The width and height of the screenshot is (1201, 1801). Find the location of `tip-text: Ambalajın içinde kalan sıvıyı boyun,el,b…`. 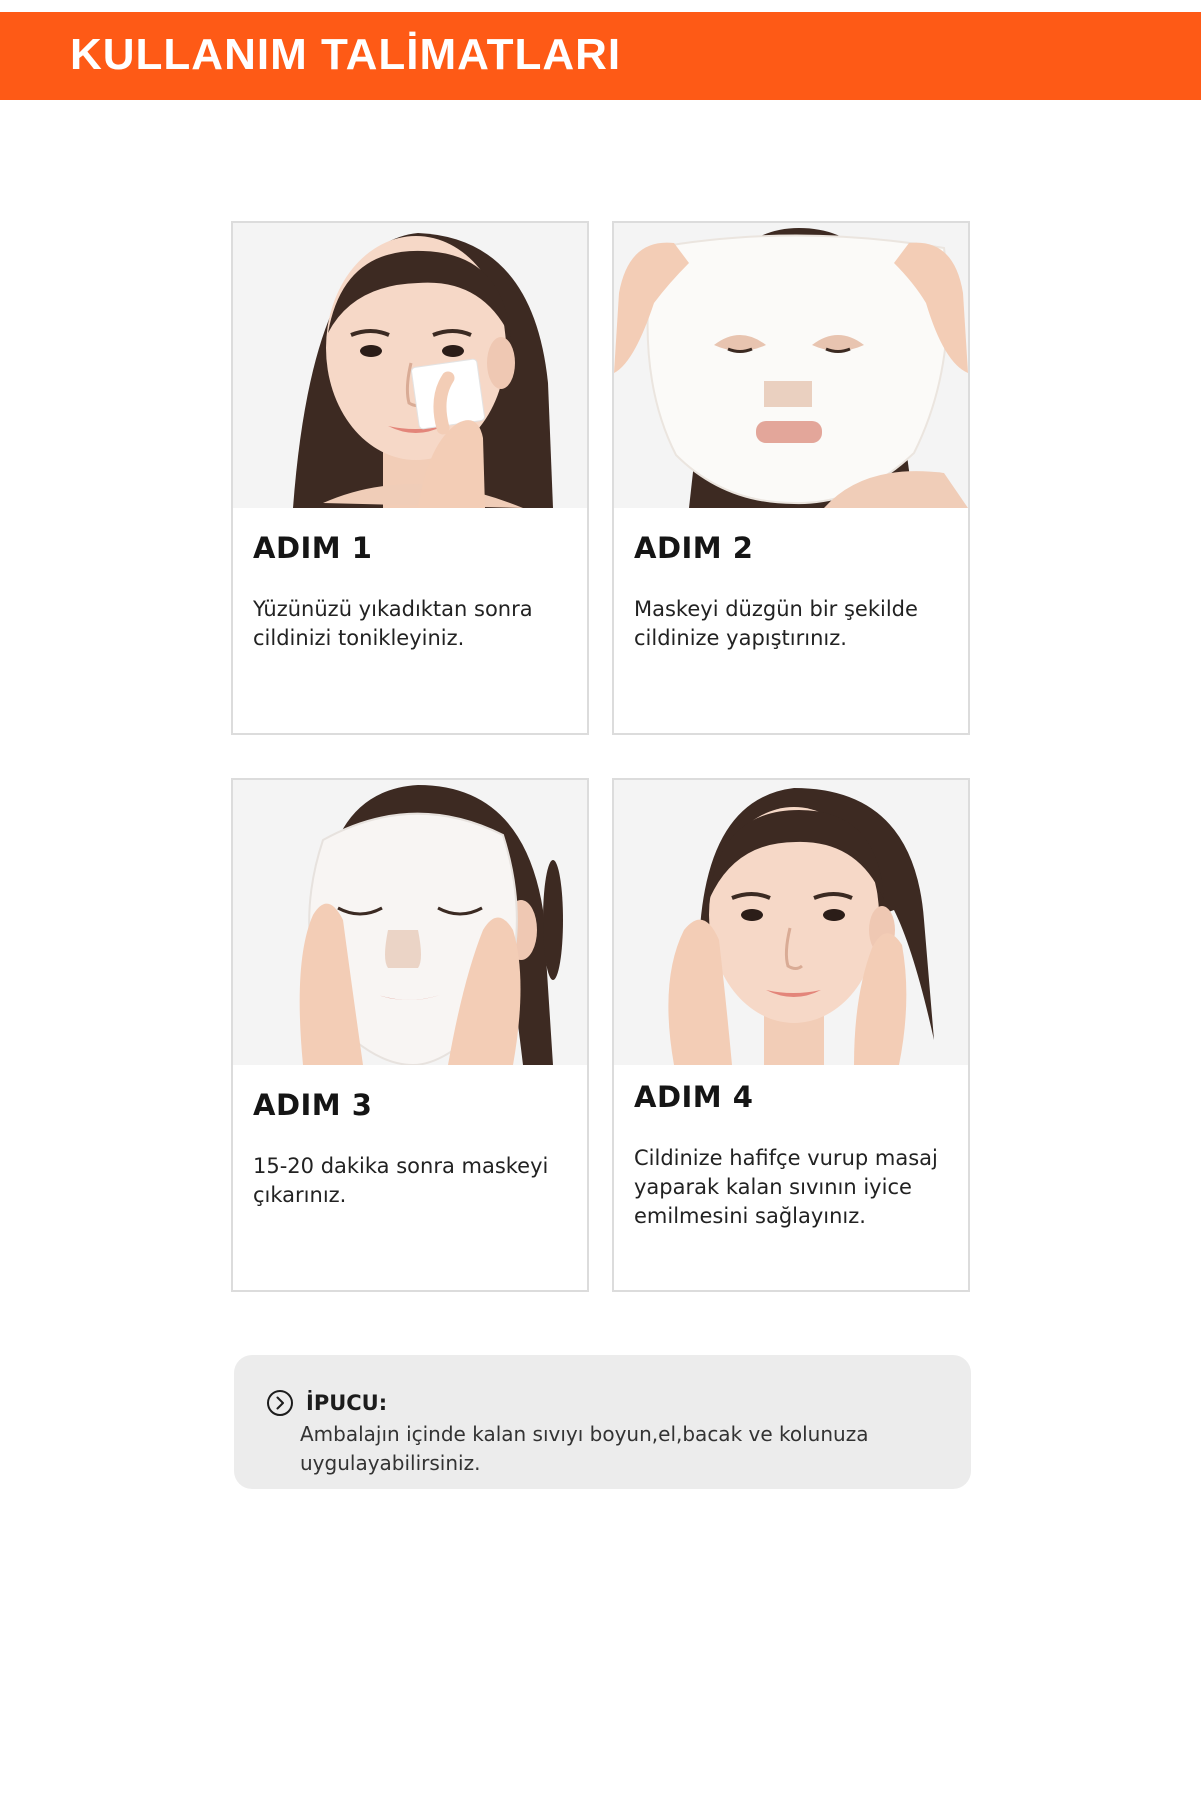

tip-text: Ambalajın içinde kalan sıvıyı boyun,el,b… is located at coordinates (584, 1448).